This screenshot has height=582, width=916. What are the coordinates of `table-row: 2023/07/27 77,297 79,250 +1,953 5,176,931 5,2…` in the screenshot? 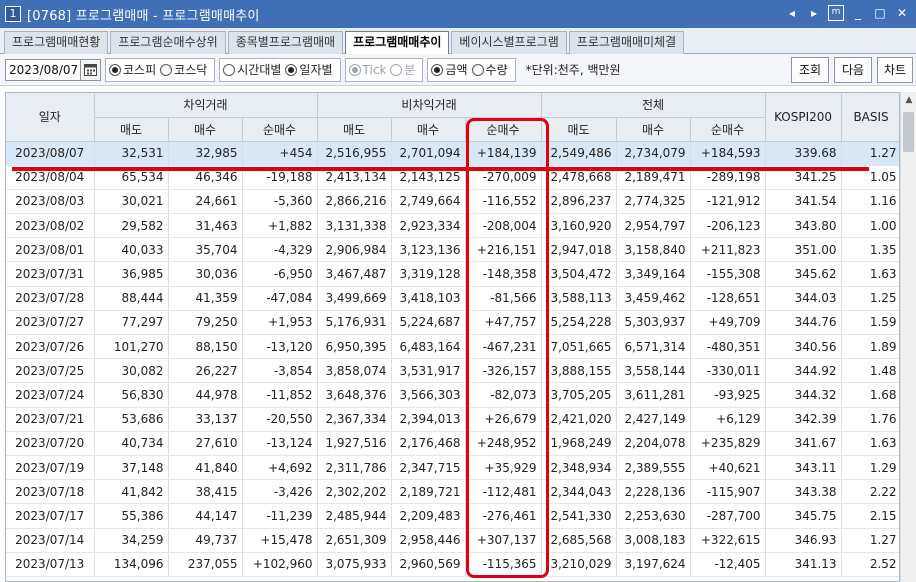 It's located at (452, 323).